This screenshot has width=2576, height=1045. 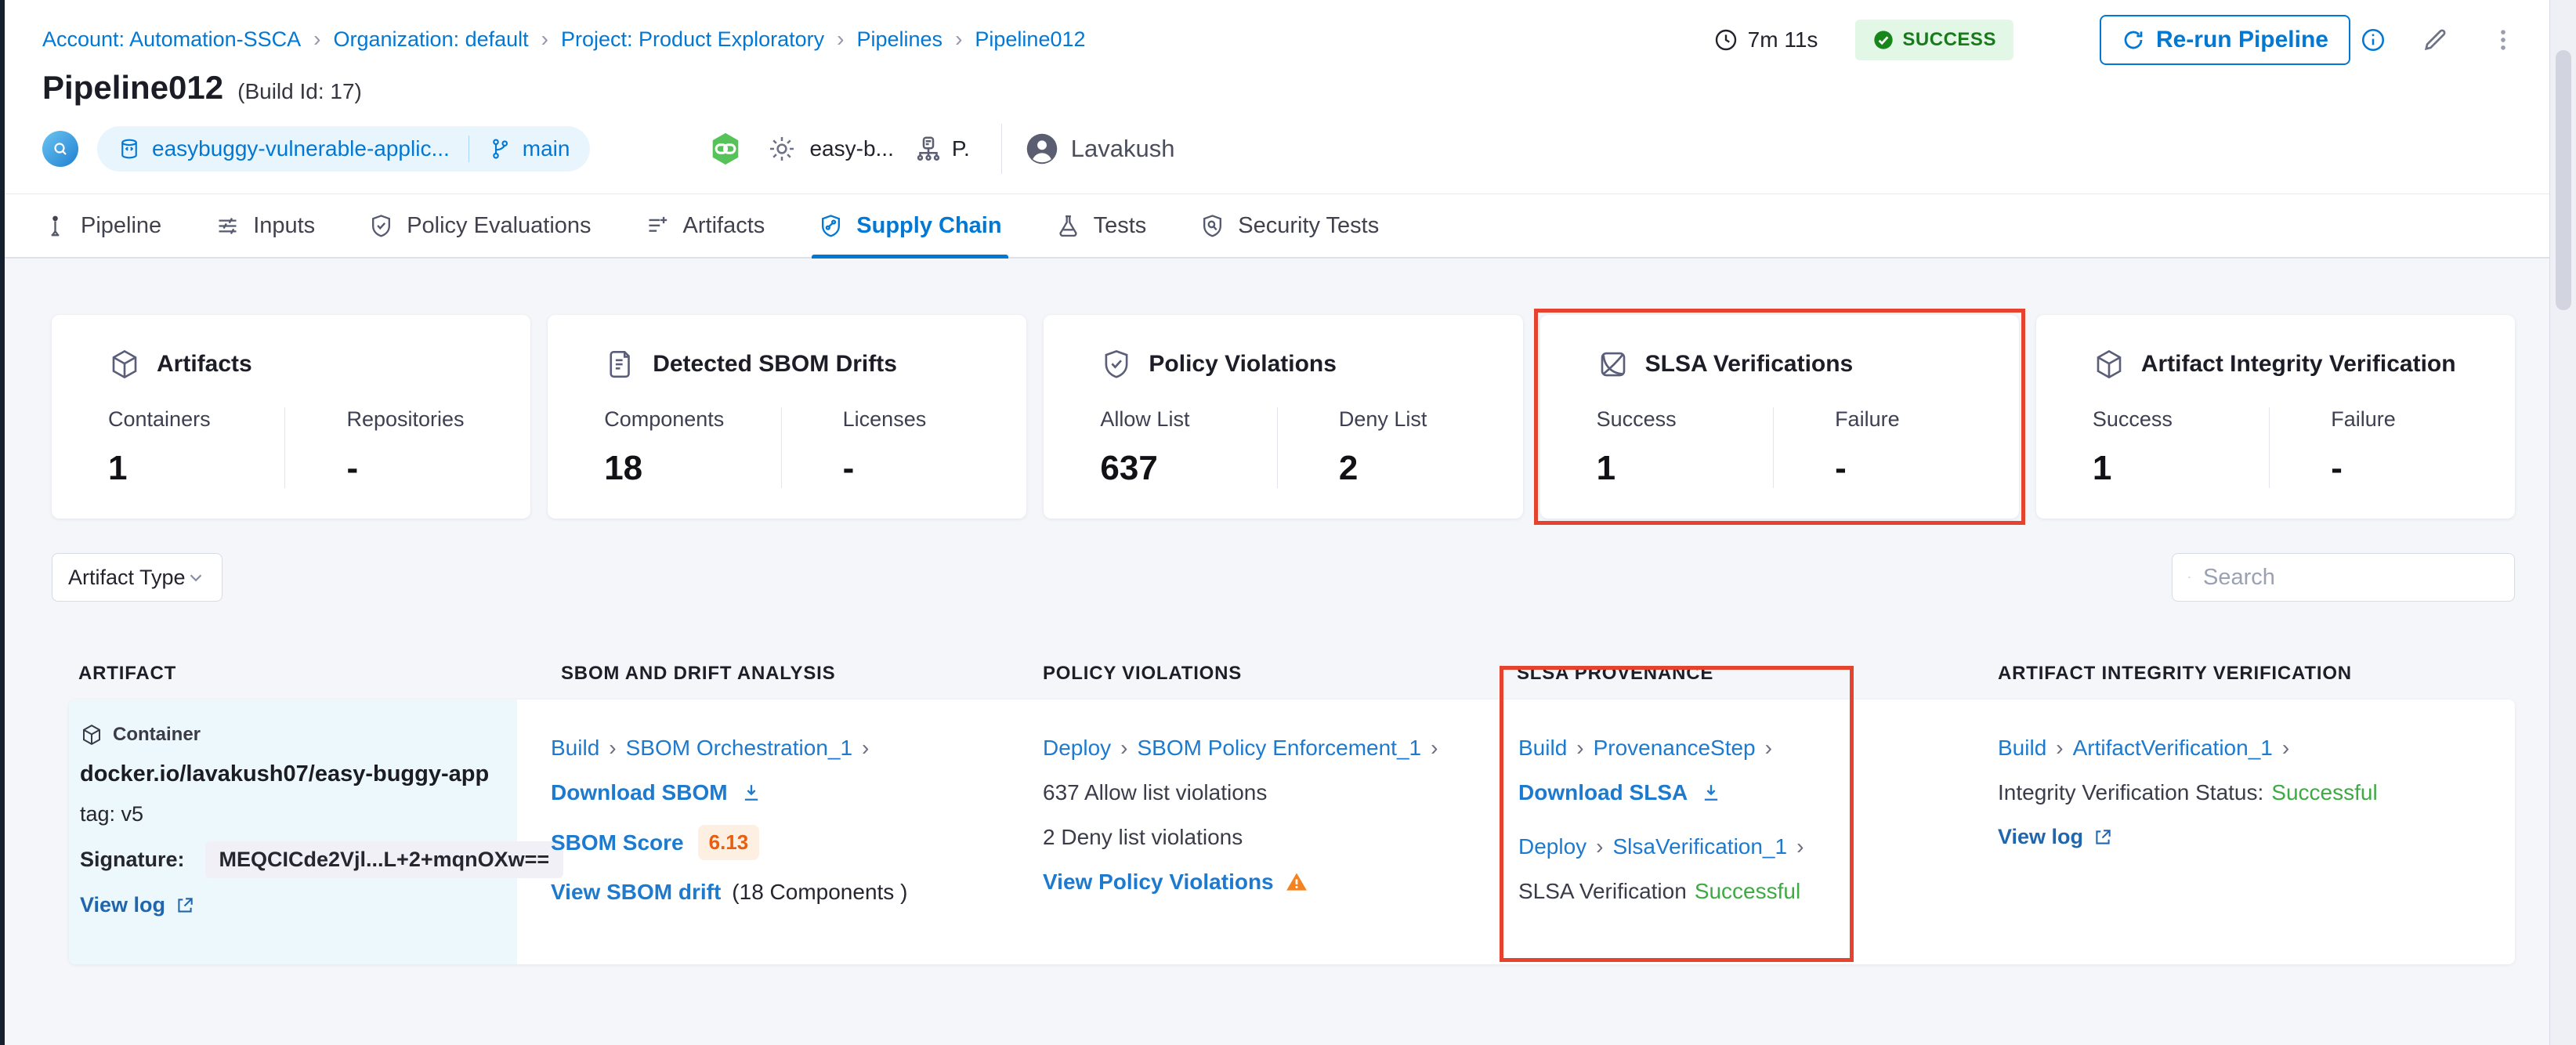 What do you see at coordinates (2435, 40) in the screenshot?
I see `edit-pipeline-button` at bounding box center [2435, 40].